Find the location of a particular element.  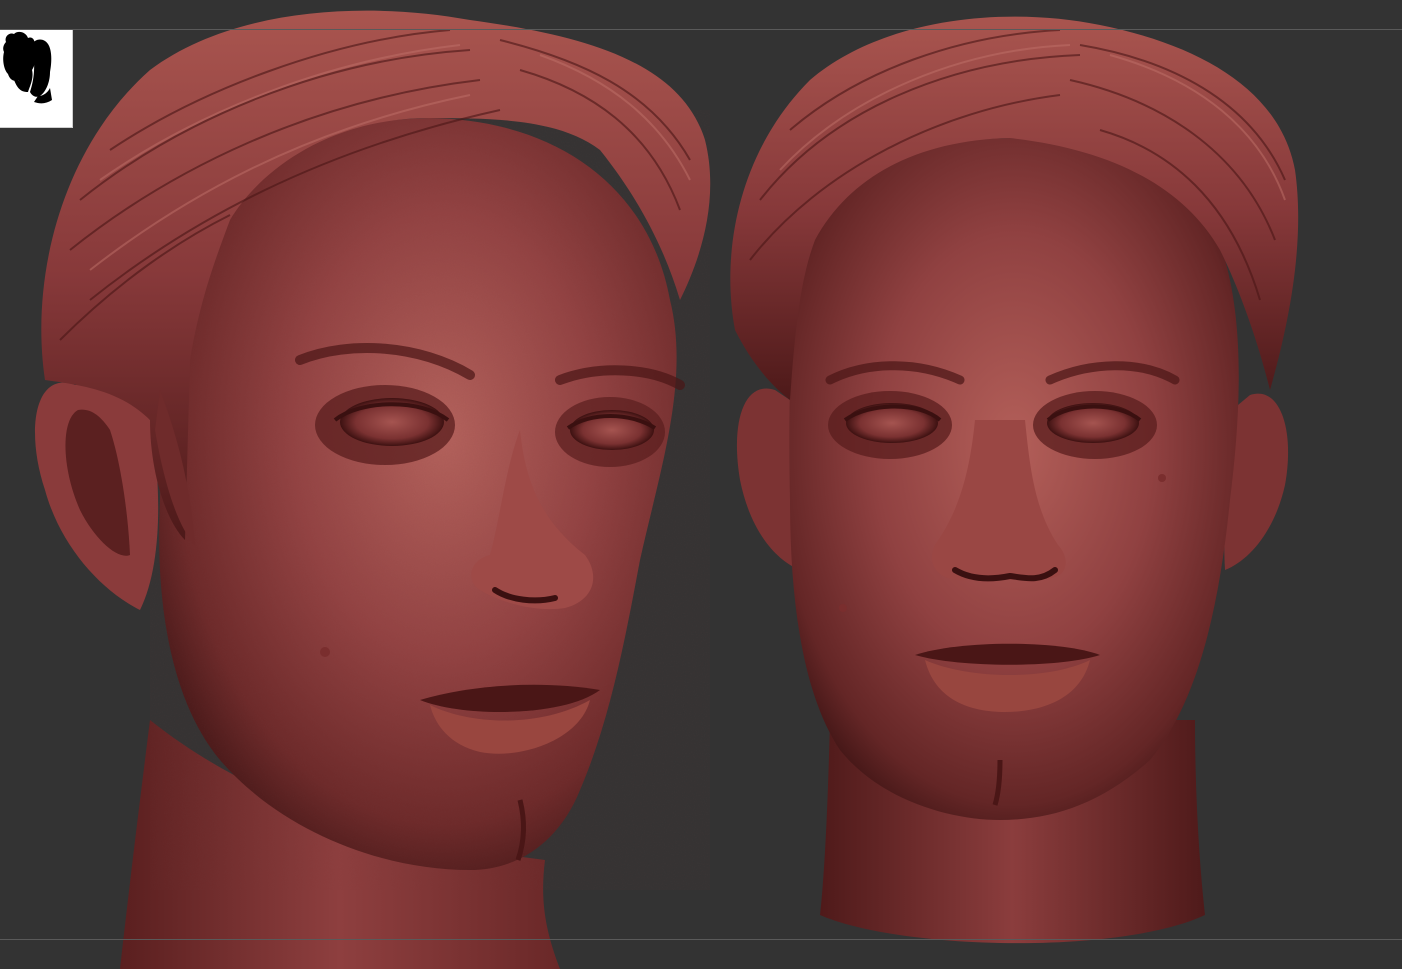

guide-line-bottom is located at coordinates (701, 939).